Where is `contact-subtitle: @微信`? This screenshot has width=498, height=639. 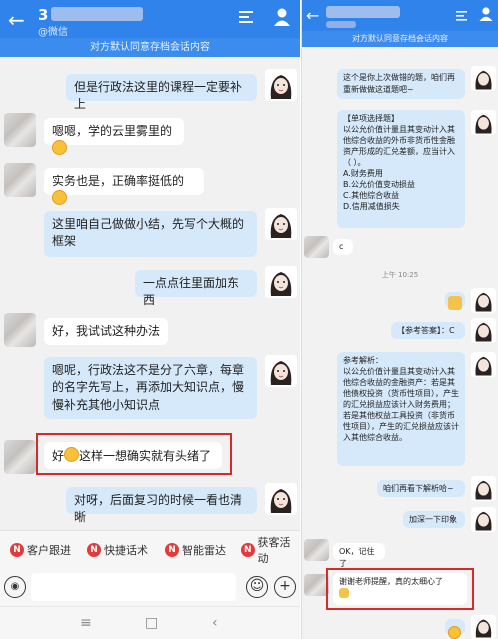
contact-subtitle: @微信 is located at coordinates (53, 32).